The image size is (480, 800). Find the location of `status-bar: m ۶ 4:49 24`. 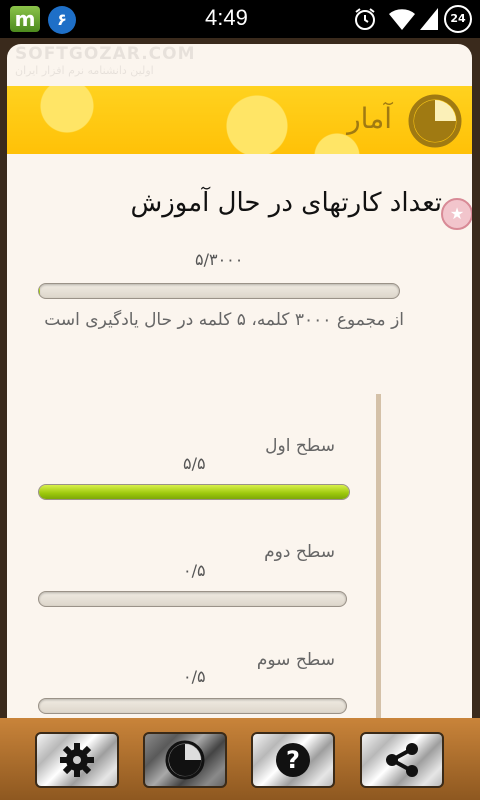

status-bar: m ۶ 4:49 24 is located at coordinates (240, 19).